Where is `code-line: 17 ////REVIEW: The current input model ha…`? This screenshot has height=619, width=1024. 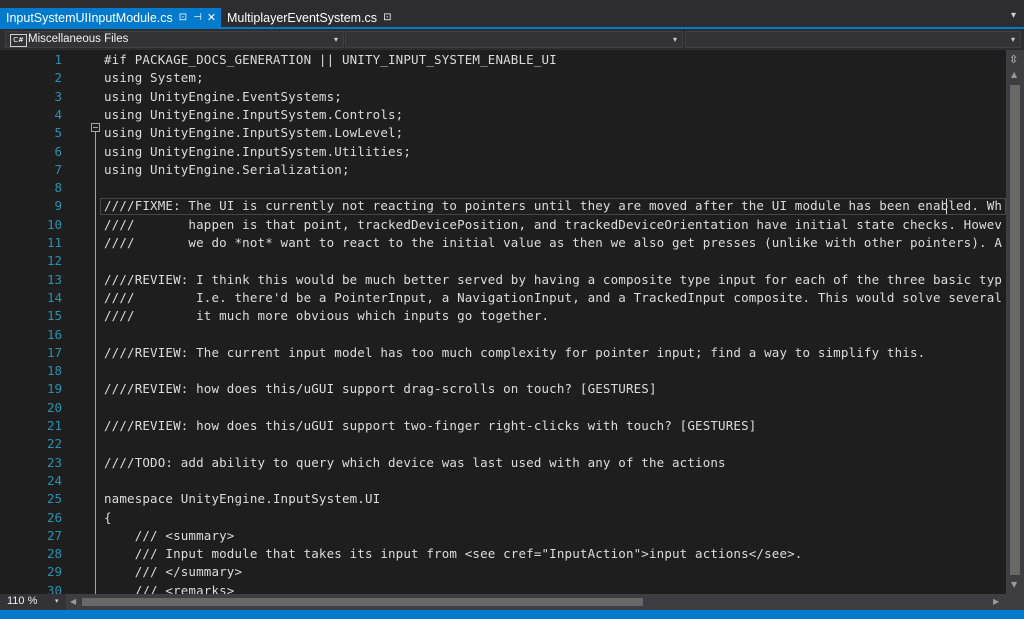
code-line: 17 ////REVIEW: The current input model ha… is located at coordinates (503, 353).